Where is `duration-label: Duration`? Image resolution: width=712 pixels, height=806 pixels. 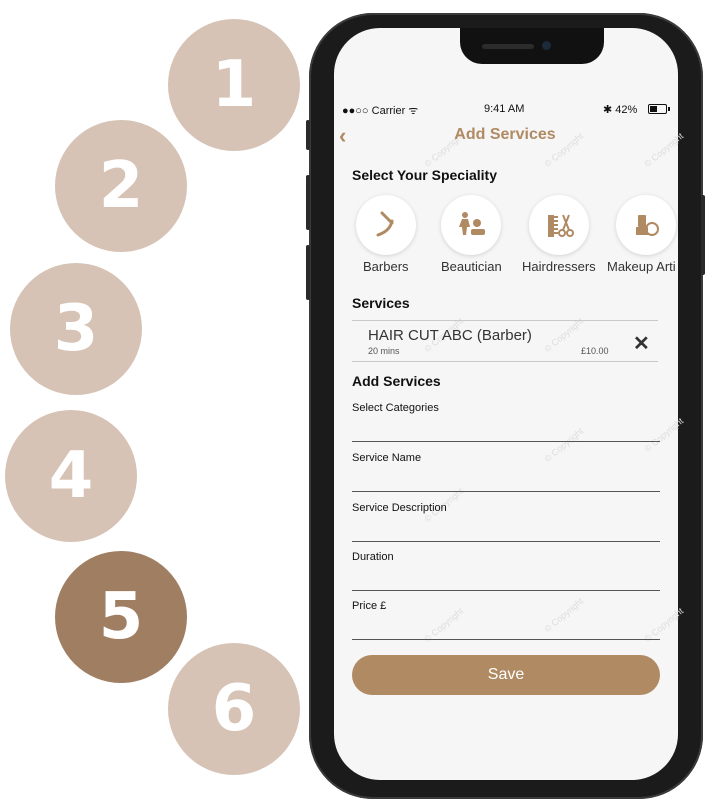
duration-label: Duration is located at coordinates (373, 557).